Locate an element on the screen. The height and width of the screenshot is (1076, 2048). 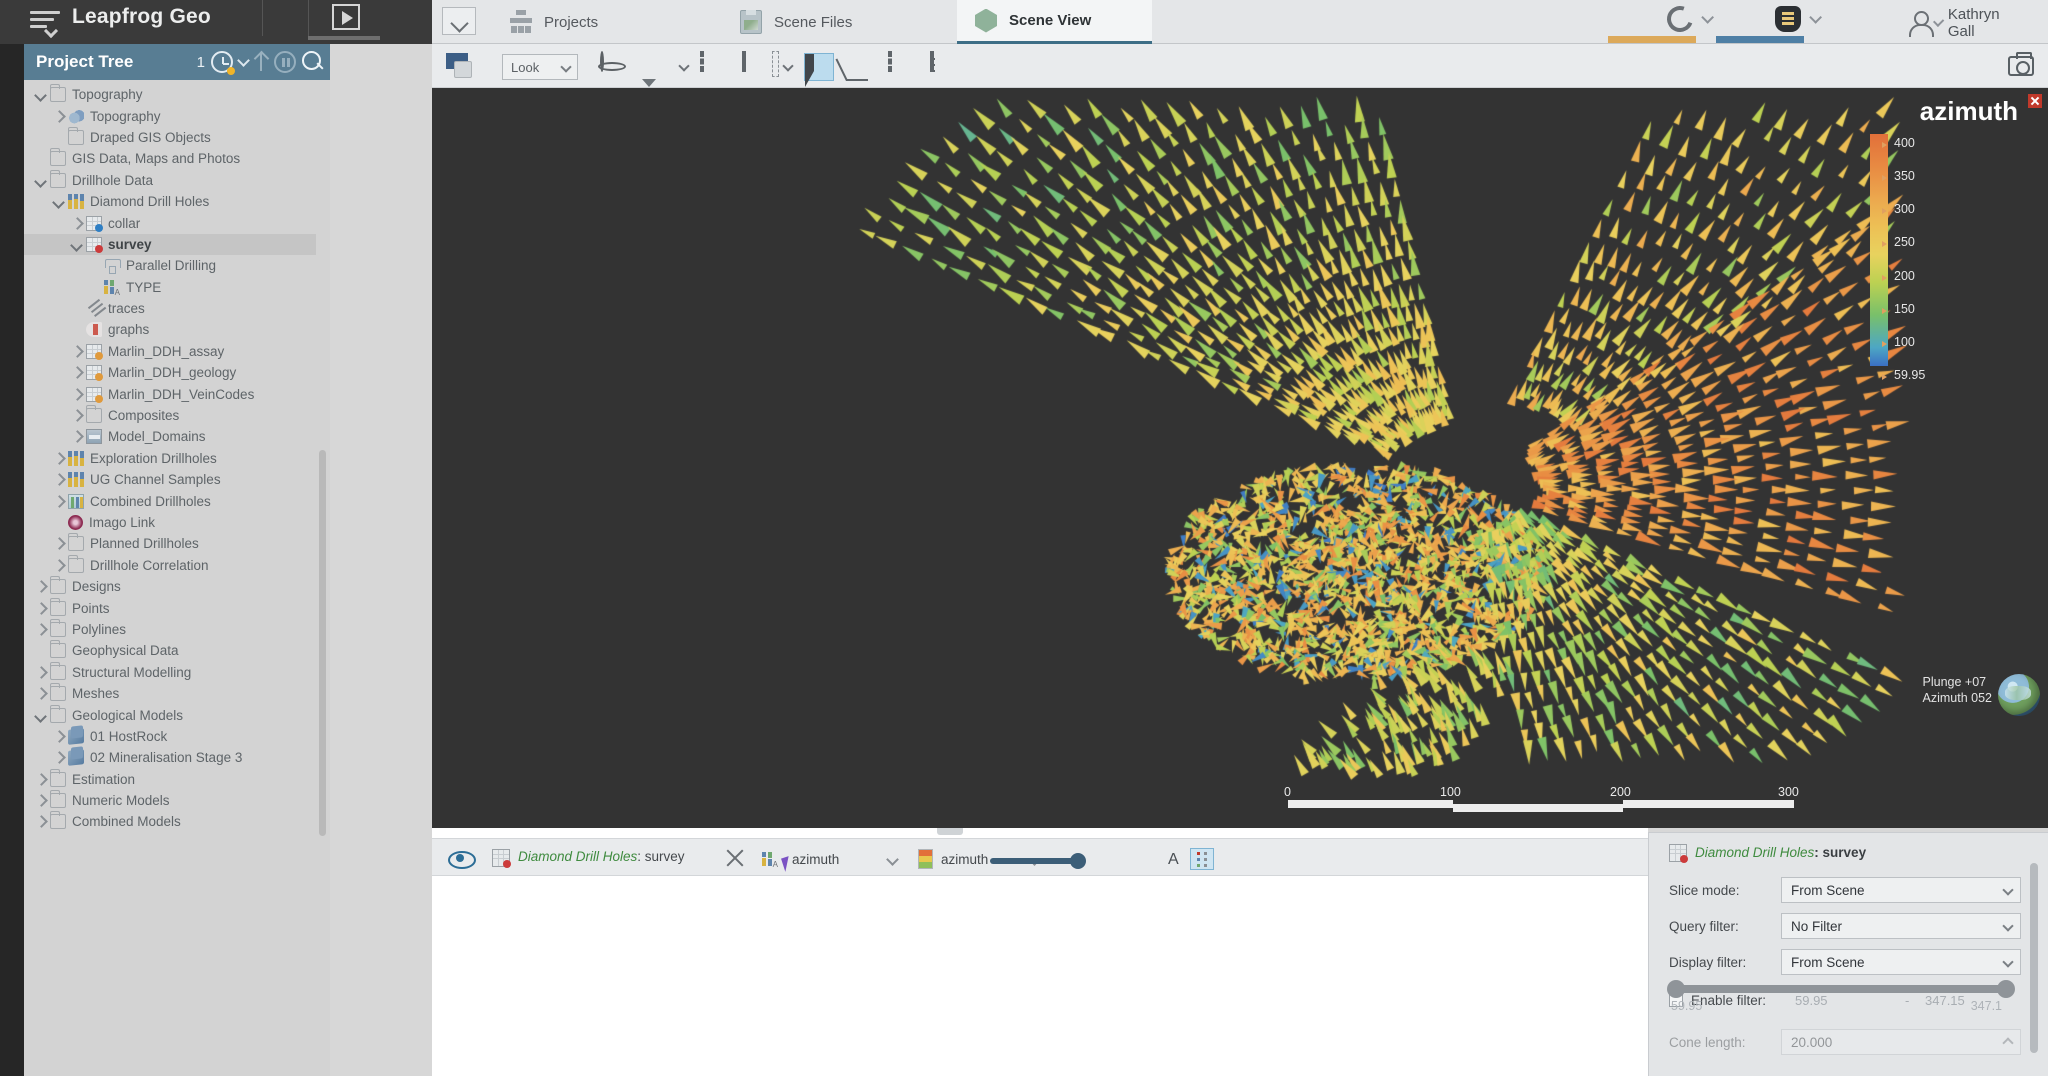
tree-item-survey: survey is located at coordinates (170, 244).